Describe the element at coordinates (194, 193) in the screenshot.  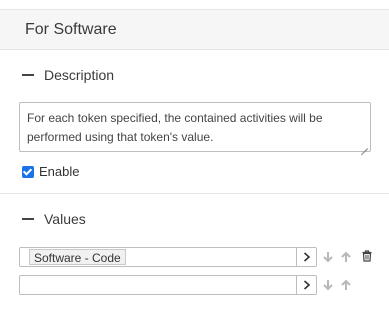
I see `section-divider` at that location.